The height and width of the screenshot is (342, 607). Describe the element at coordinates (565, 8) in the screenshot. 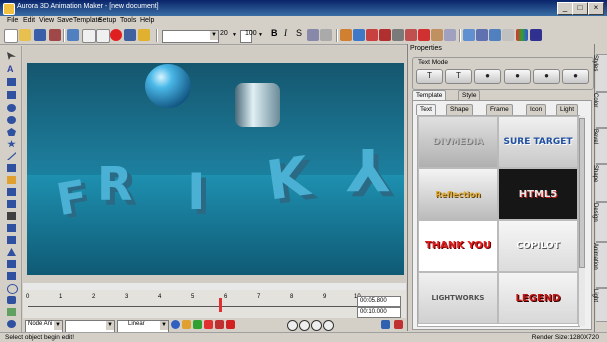

I see `minimize-button: _` at that location.